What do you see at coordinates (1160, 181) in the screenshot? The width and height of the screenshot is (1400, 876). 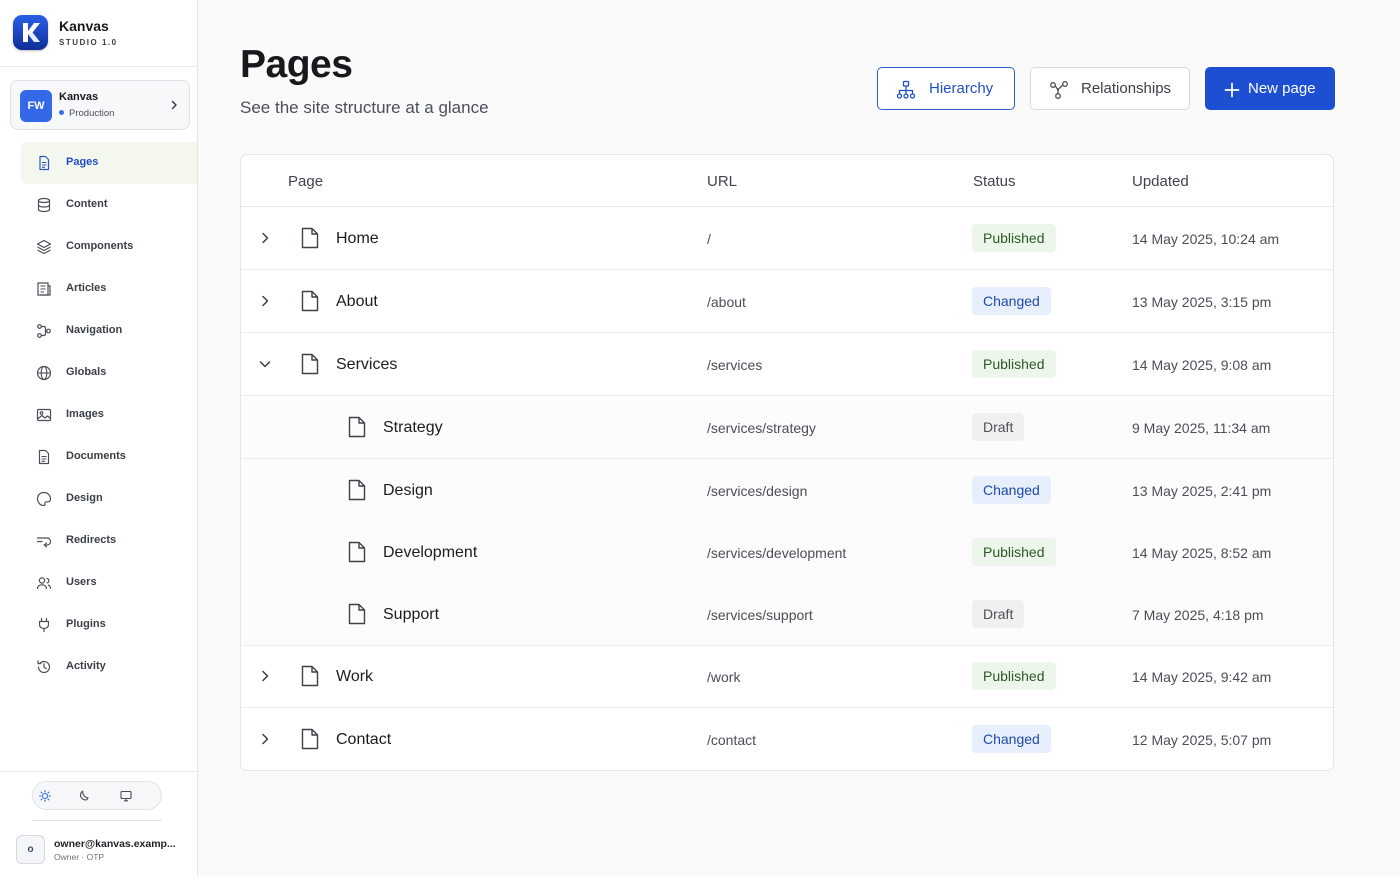 I see `column-header-updated: Updated` at bounding box center [1160, 181].